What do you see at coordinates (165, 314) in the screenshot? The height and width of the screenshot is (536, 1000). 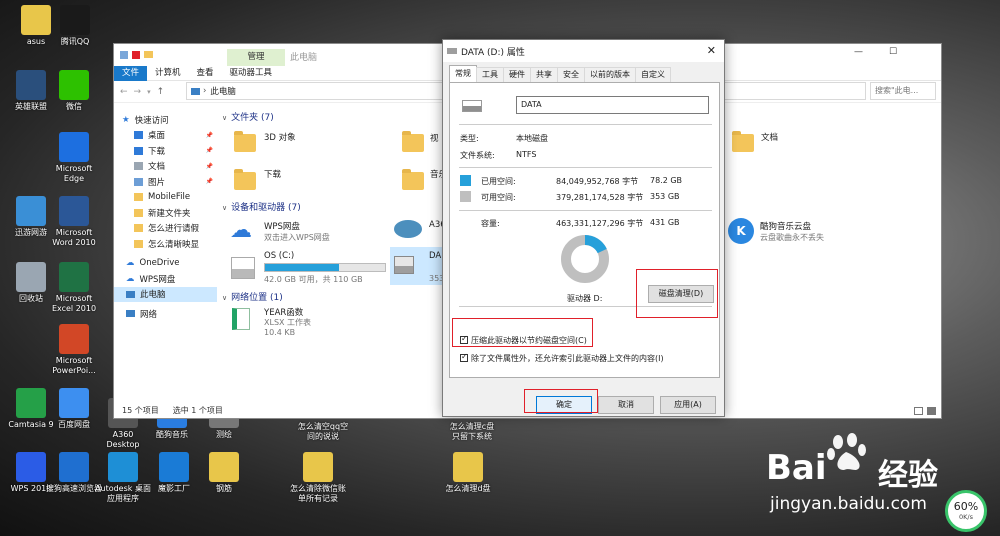 I see `nav-network: 网络` at bounding box center [165, 314].